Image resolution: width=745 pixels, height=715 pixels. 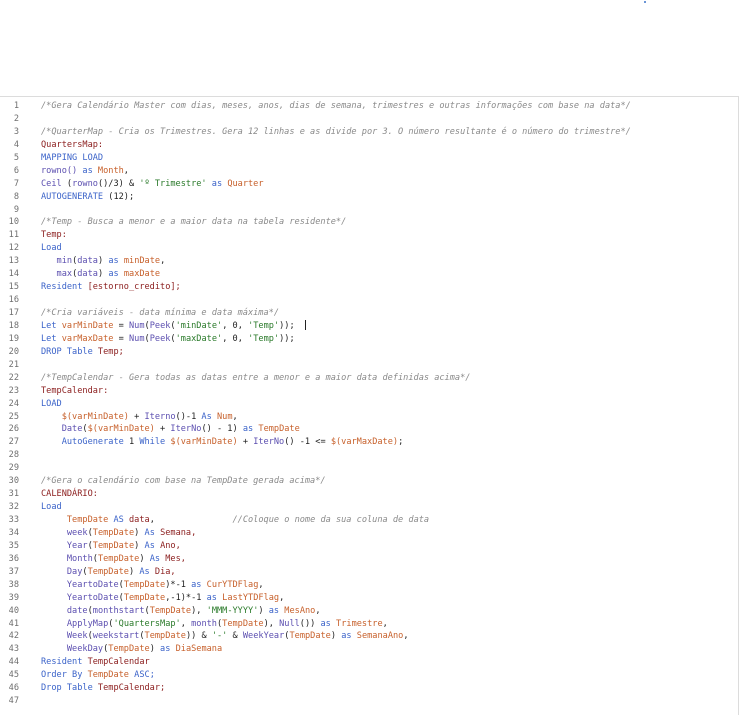 What do you see at coordinates (369, 171) in the screenshot?
I see `code-line: 6 rowno() as Month,` at bounding box center [369, 171].